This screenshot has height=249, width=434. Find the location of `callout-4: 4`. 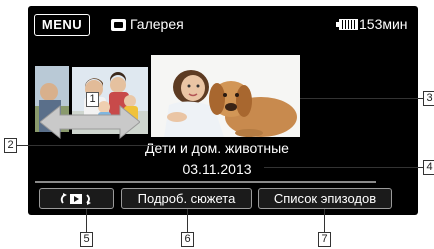

callout-4: 4 is located at coordinates (428, 167).